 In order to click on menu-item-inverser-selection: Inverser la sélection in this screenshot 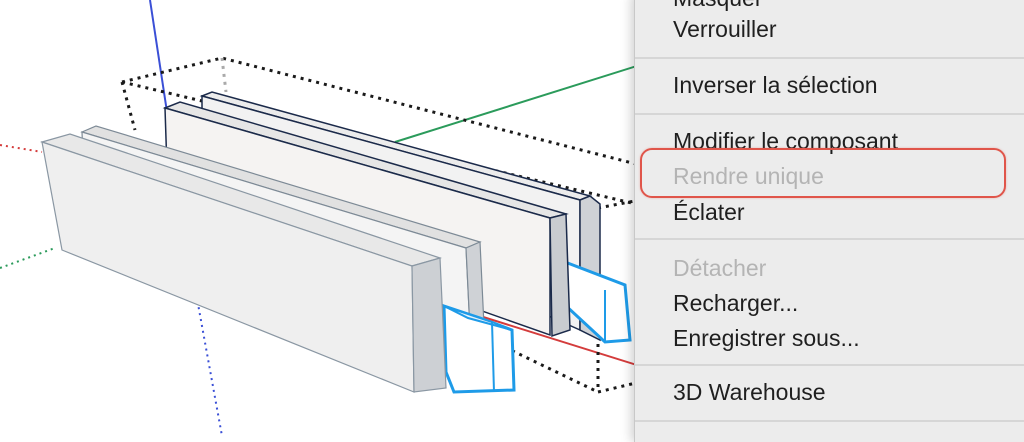, I will do `click(775, 85)`.